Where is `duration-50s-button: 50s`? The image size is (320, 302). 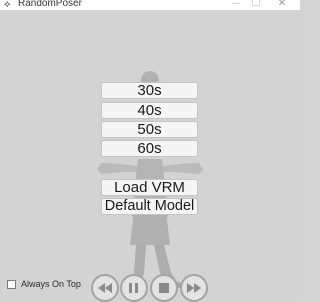
duration-50s-button: 50s is located at coordinates (149, 129).